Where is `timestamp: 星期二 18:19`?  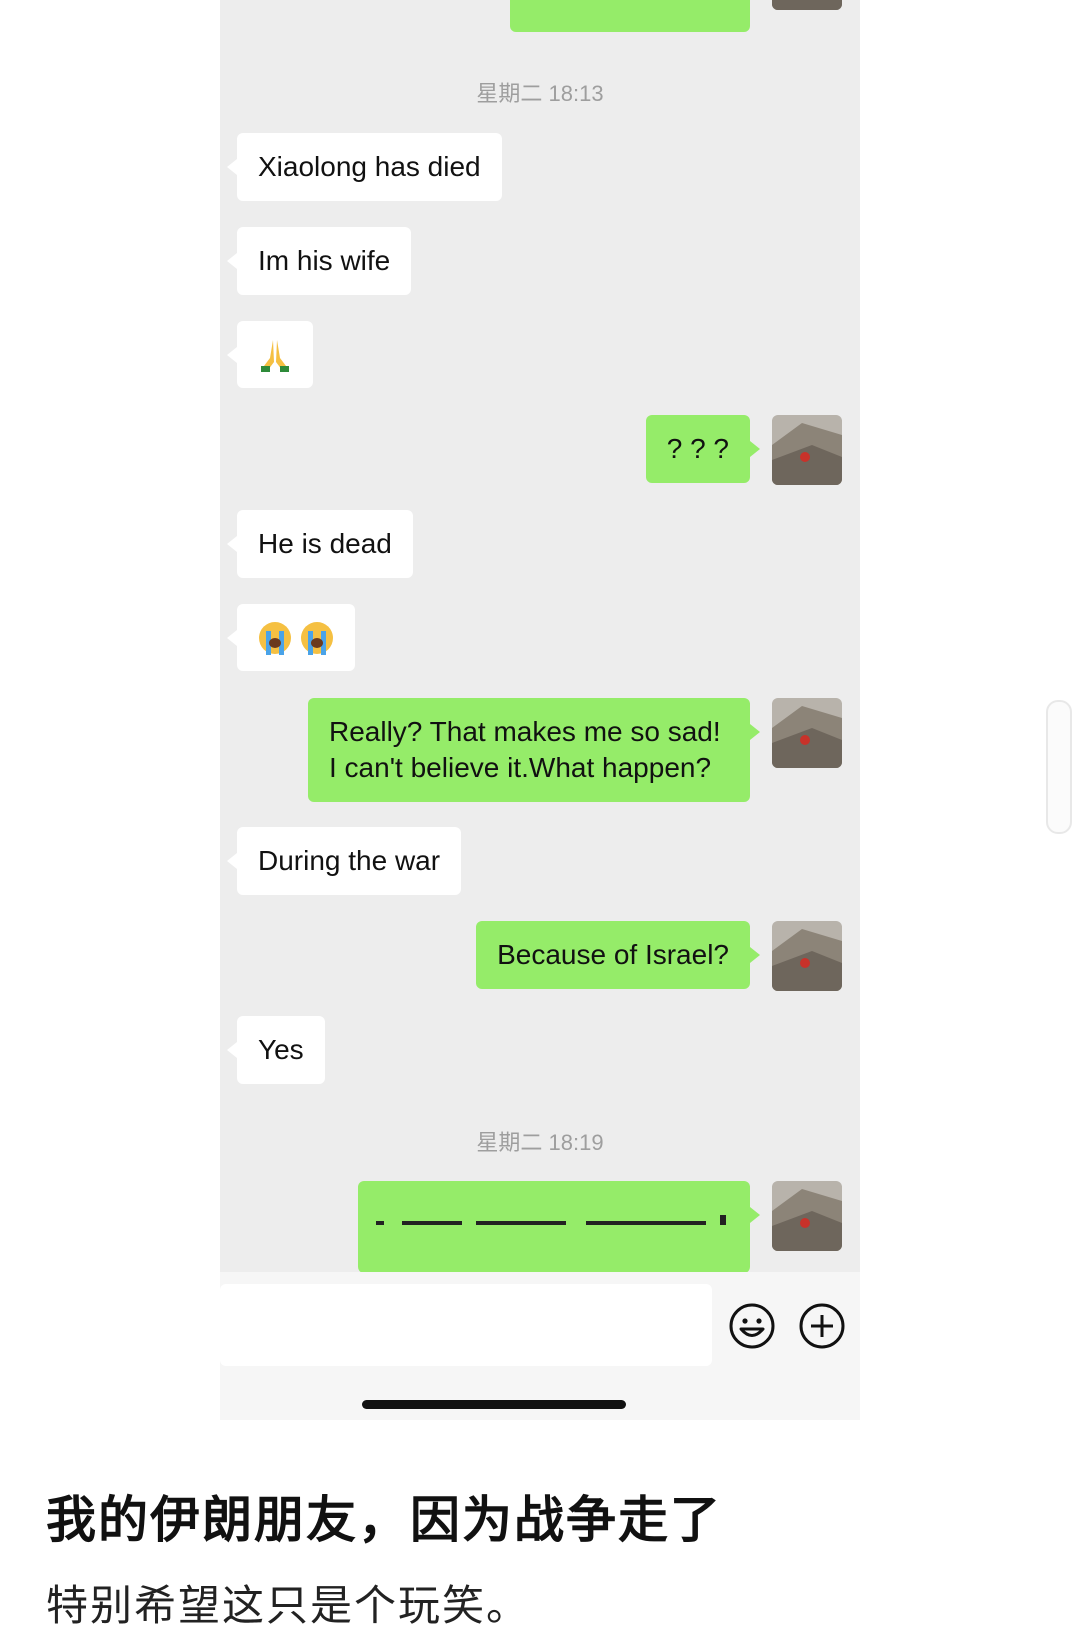
timestamp: 星期二 18:19 is located at coordinates (540, 1142).